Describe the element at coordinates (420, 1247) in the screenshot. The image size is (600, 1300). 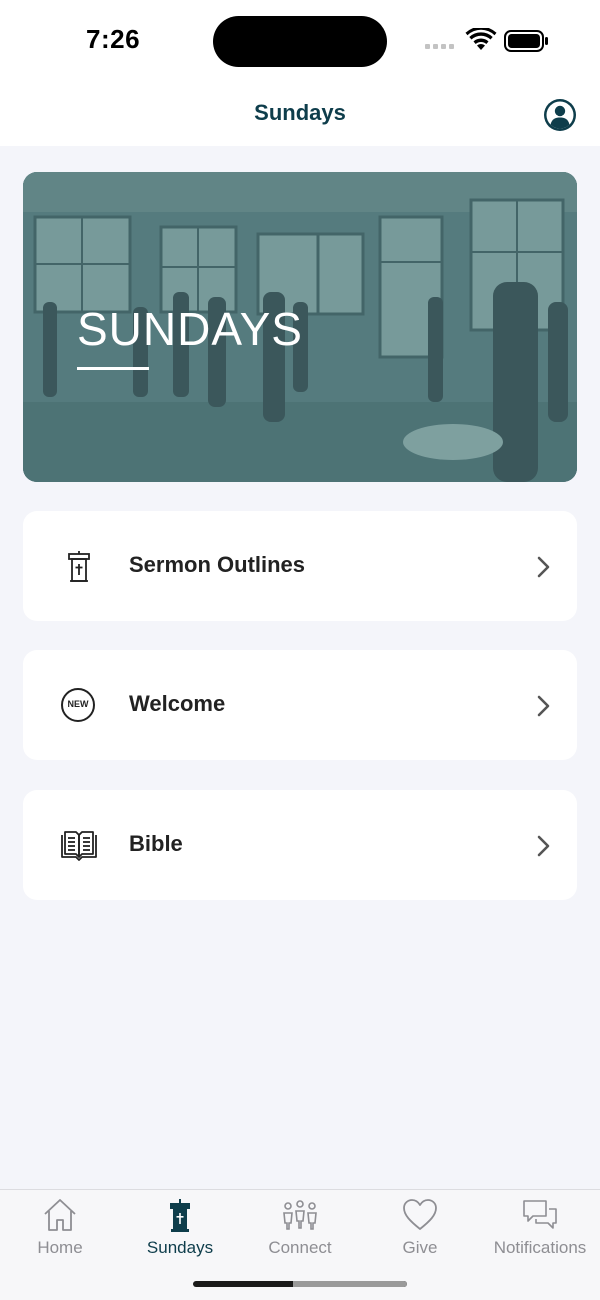
I see `tab-give-label: Give` at that location.